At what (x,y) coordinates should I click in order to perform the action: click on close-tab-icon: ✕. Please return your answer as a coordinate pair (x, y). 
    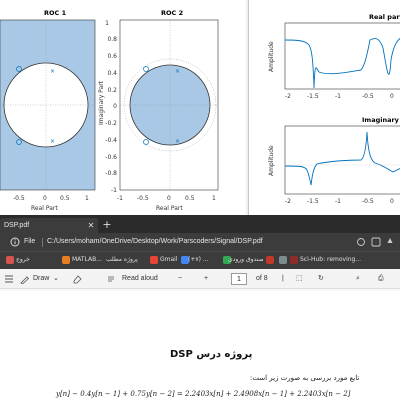
    Looking at the image, I should click on (91, 225).